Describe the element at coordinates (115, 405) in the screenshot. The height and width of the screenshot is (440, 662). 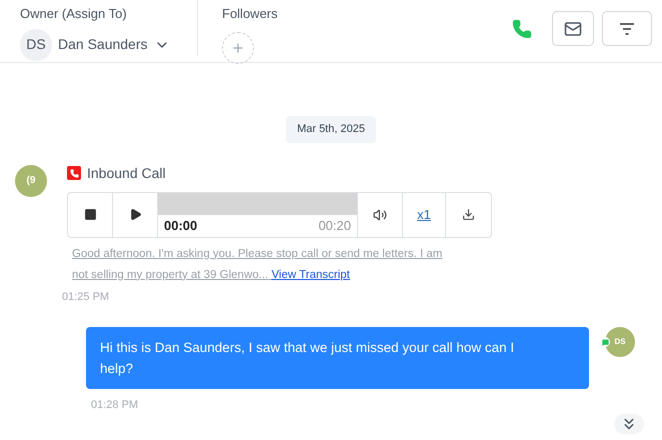
I see `message-time: 01:28 PM` at that location.